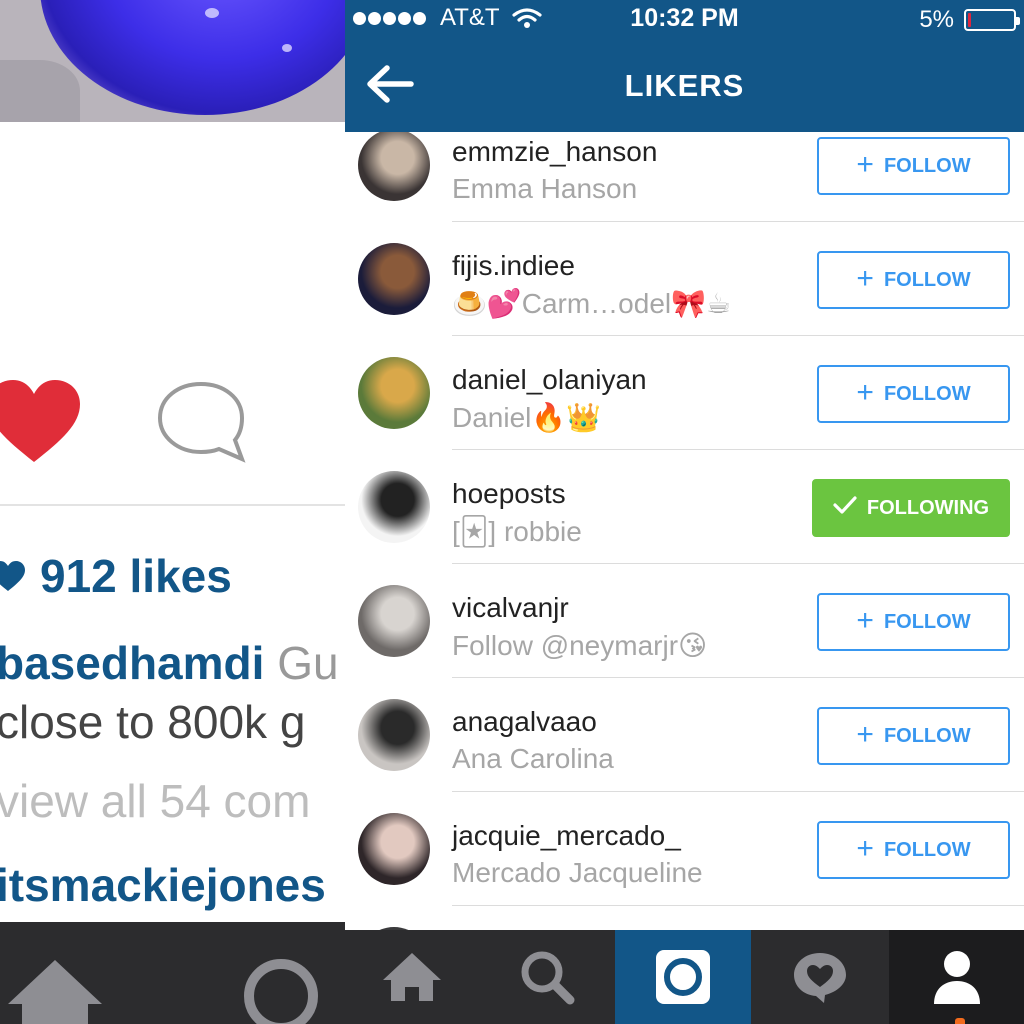 The image size is (1024, 1024). What do you see at coordinates (684, 279) in the screenshot?
I see `liker-row: fijis.indiee 🍮💕Carm…odel🎀☕ + FOLLOW` at bounding box center [684, 279].